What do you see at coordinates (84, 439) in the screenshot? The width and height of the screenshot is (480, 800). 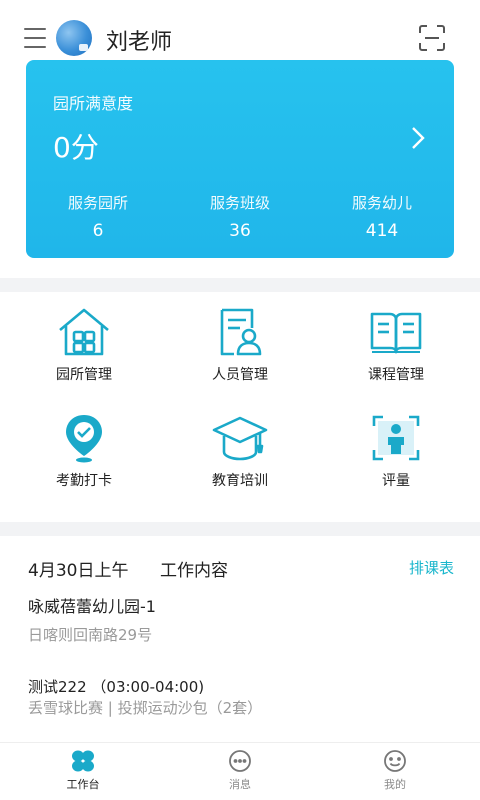 I see `location-check-icon` at bounding box center [84, 439].